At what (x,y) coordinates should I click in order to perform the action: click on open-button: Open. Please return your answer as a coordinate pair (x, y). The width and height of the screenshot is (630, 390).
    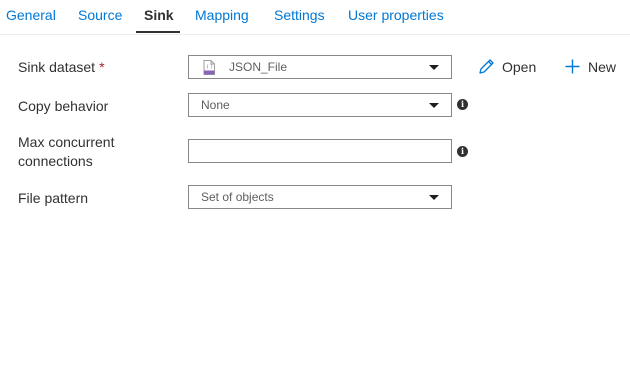
    Looking at the image, I should click on (508, 67).